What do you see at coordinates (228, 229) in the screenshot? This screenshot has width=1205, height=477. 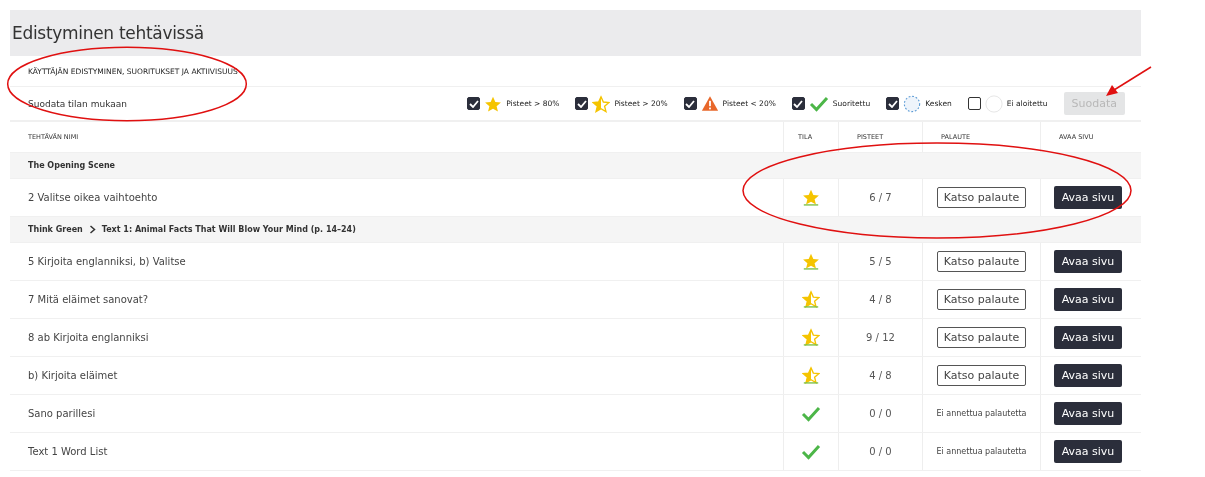 I see `group-title: Text 1: Animal Facts That Will Blow Your Mind (p. 14–24)` at bounding box center [228, 229].